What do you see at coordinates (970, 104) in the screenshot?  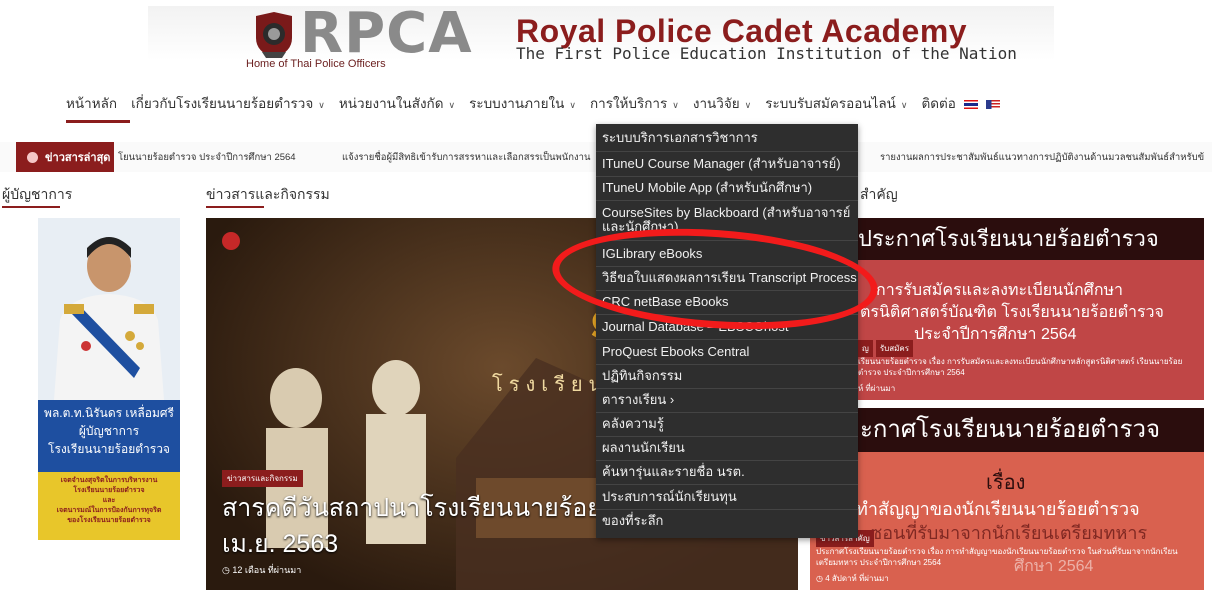 I see `thai-flag-icon` at bounding box center [970, 104].